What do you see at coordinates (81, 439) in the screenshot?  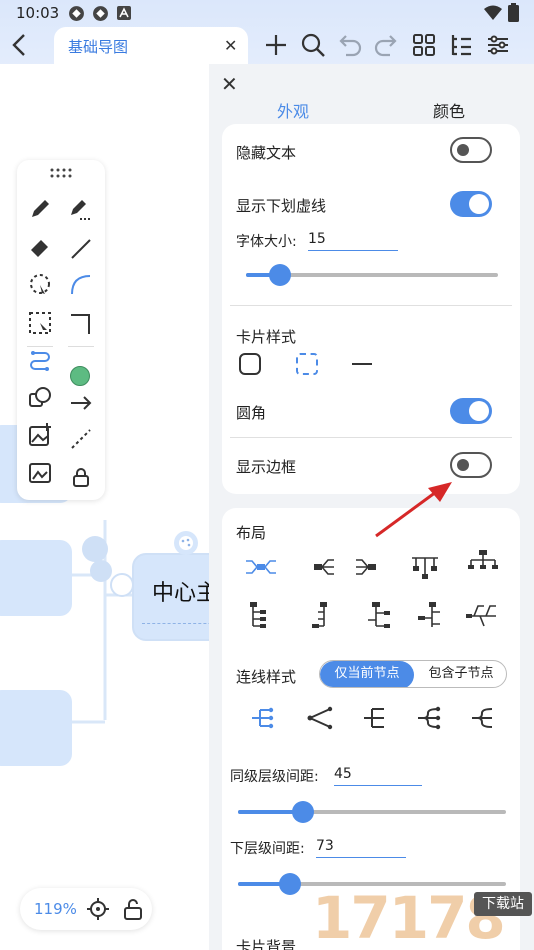 I see `dashed-line-icon` at bounding box center [81, 439].